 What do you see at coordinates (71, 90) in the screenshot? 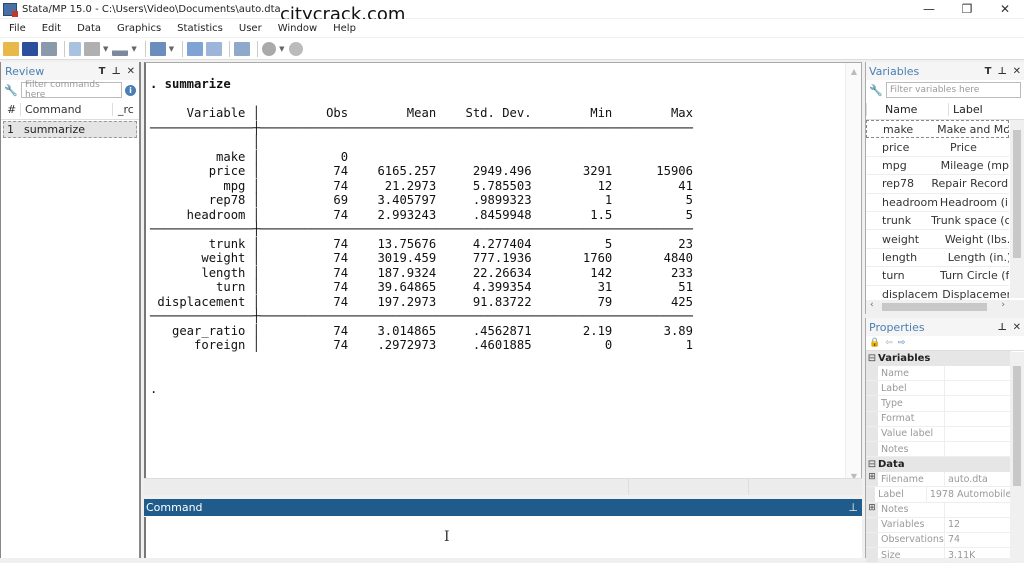
I see `filter-commands-input: Filter commands here` at bounding box center [71, 90].